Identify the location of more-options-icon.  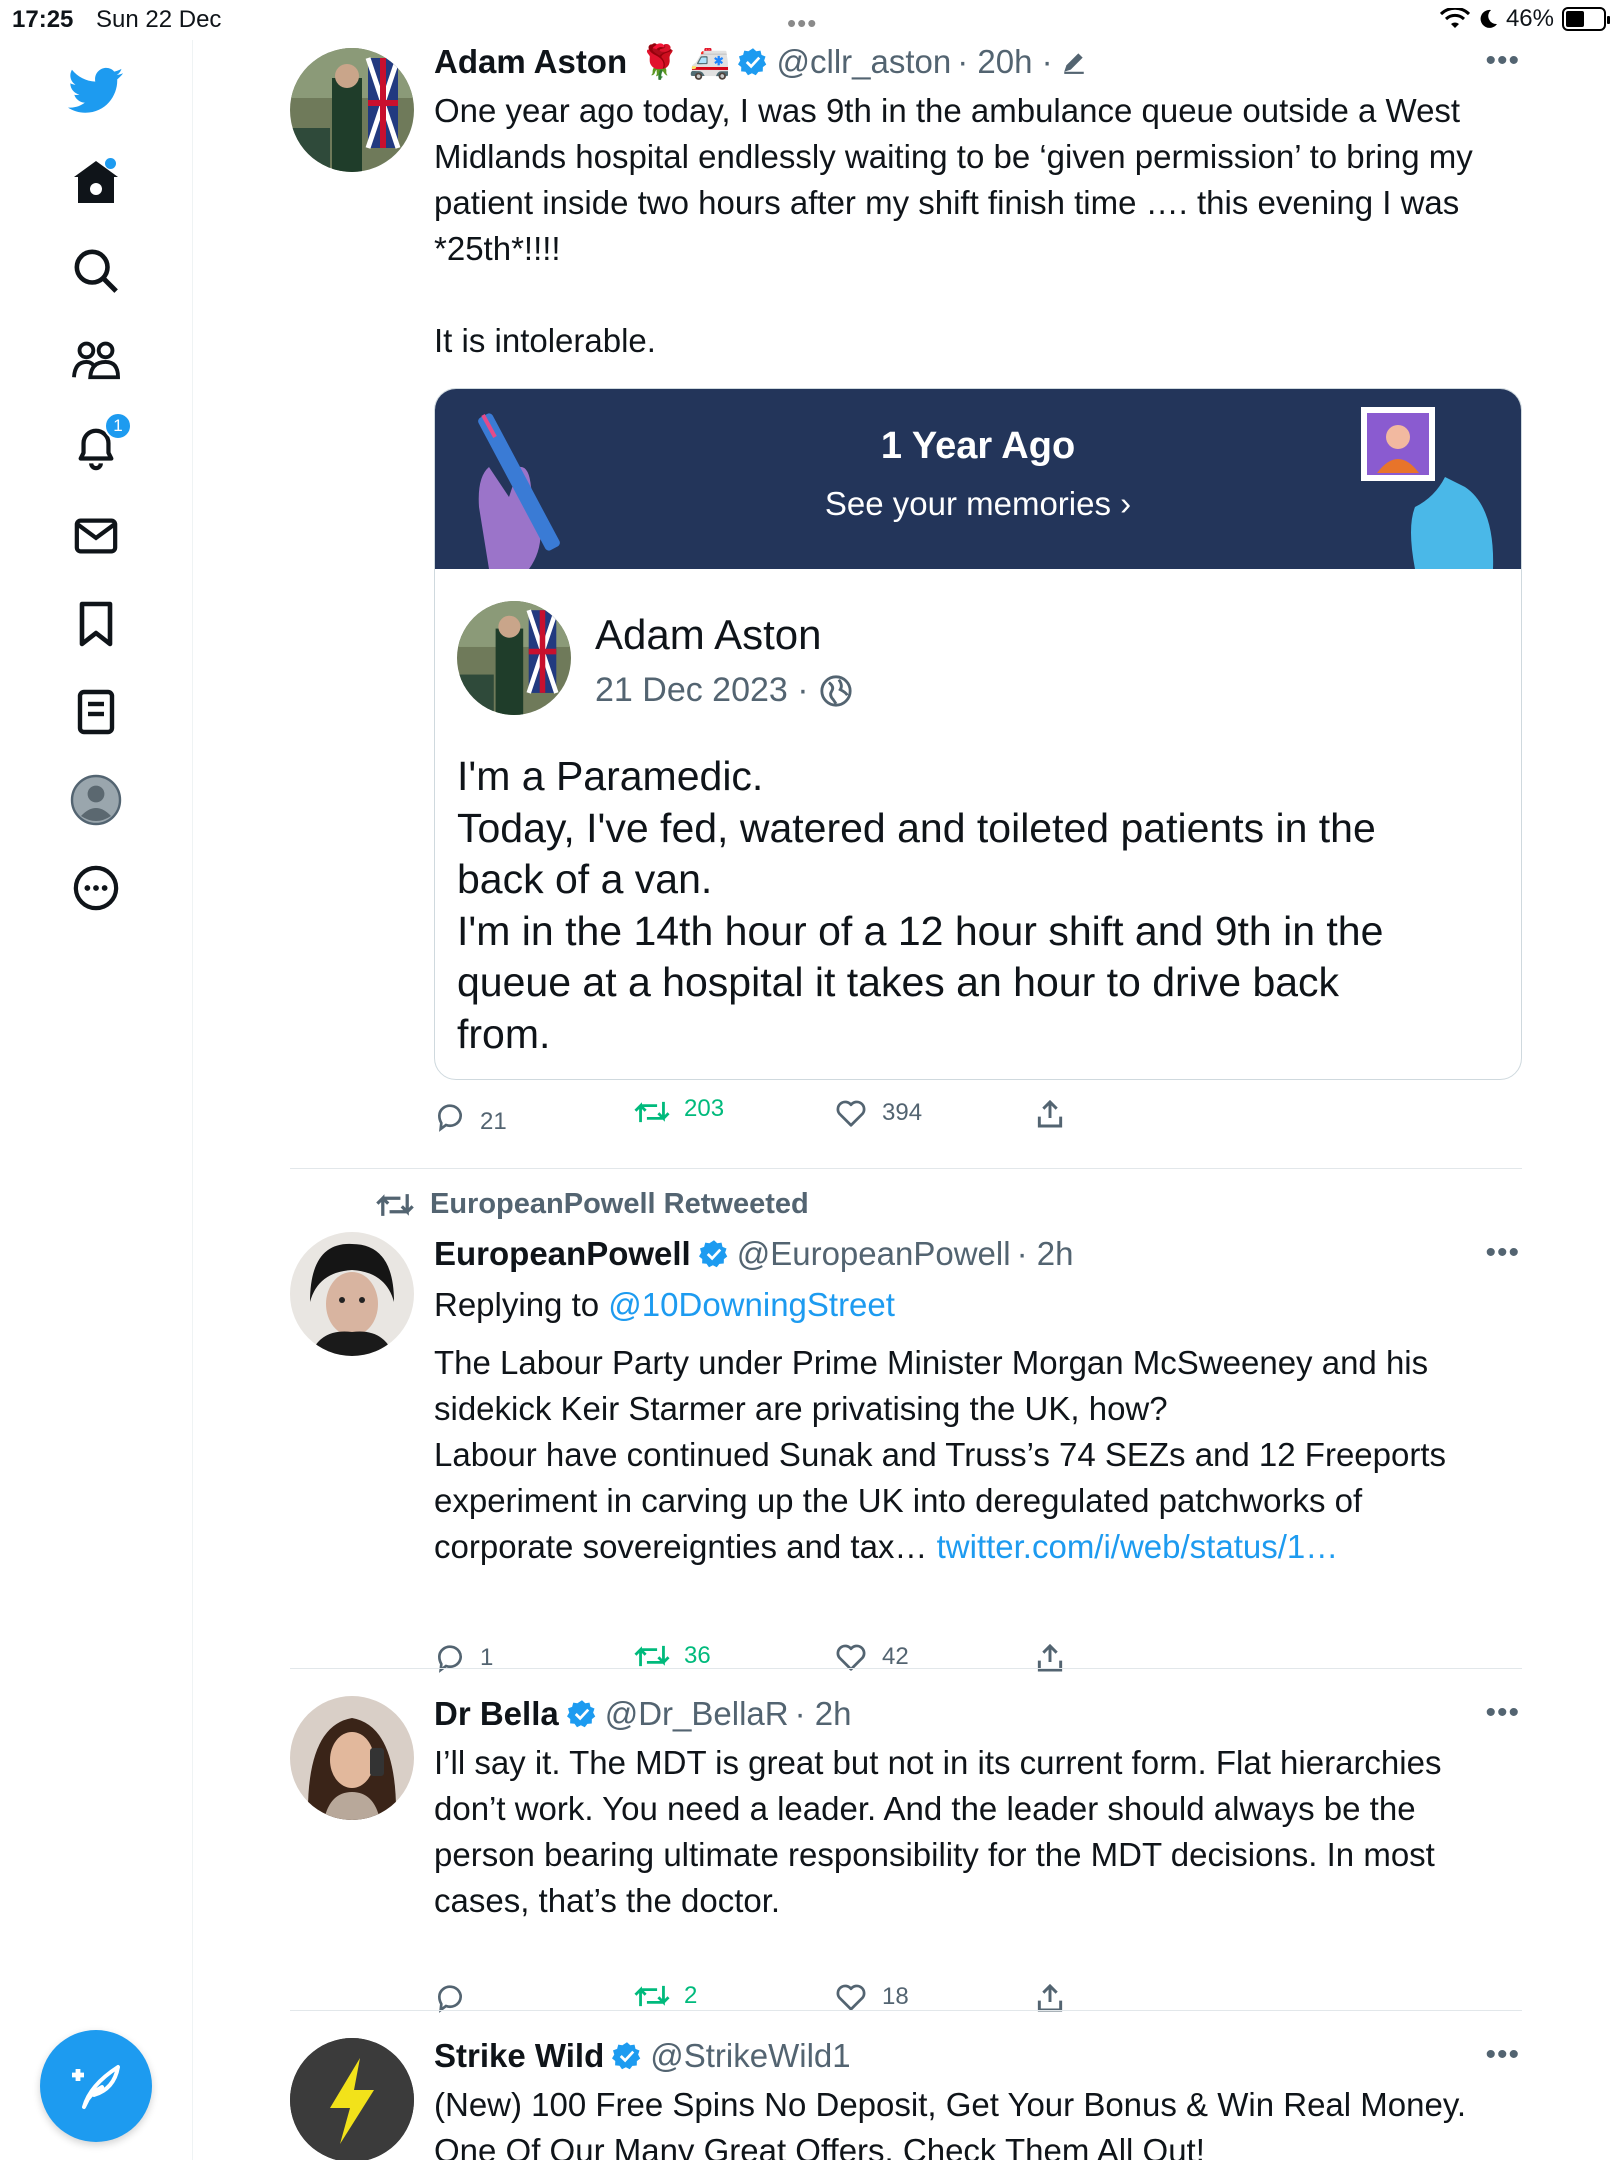
(96, 888).